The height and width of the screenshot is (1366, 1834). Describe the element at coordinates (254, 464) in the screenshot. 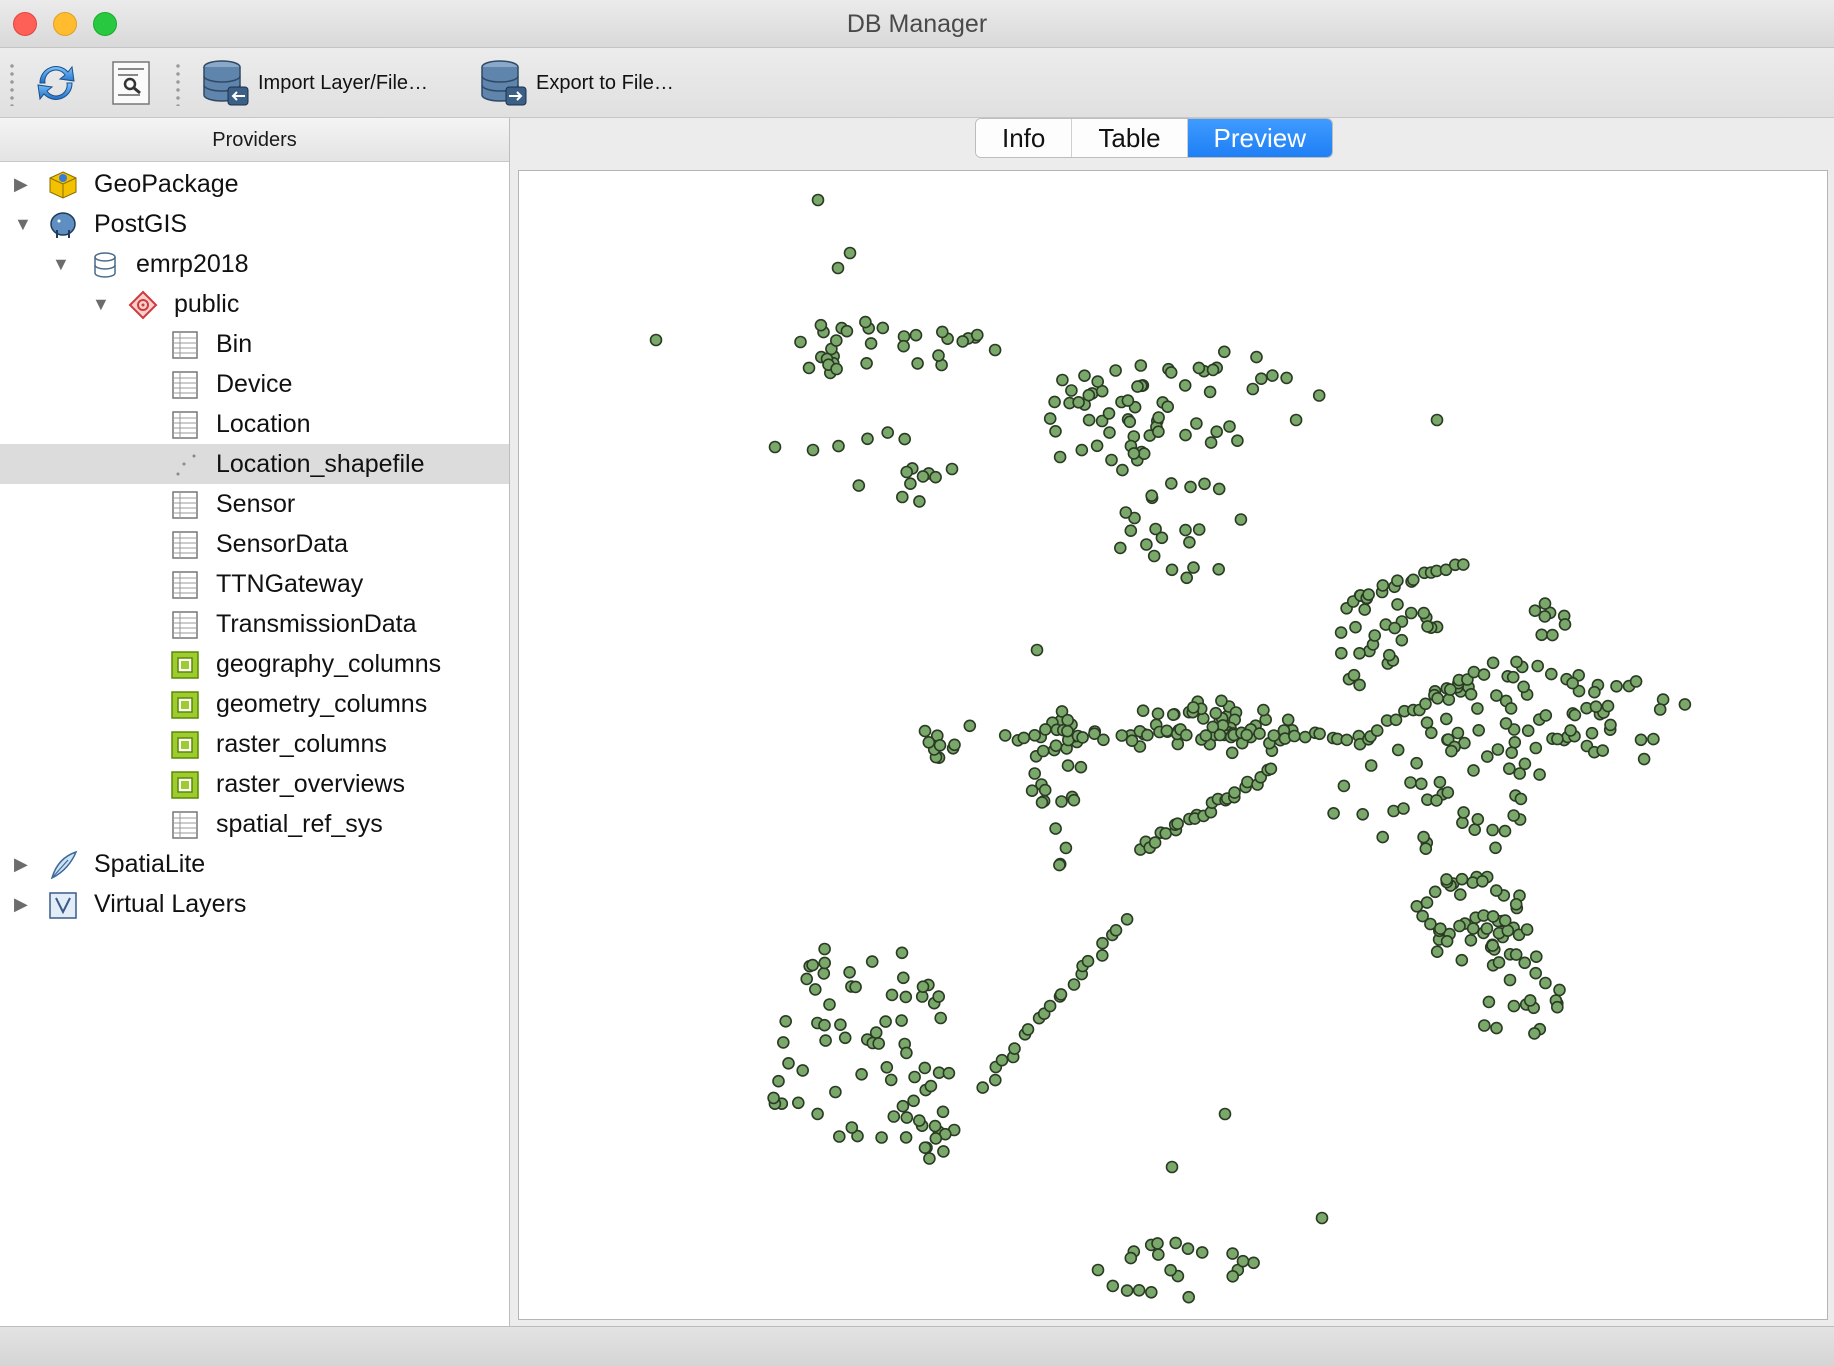

I see `tree-item-location-shapefile: Location_shapefile` at that location.